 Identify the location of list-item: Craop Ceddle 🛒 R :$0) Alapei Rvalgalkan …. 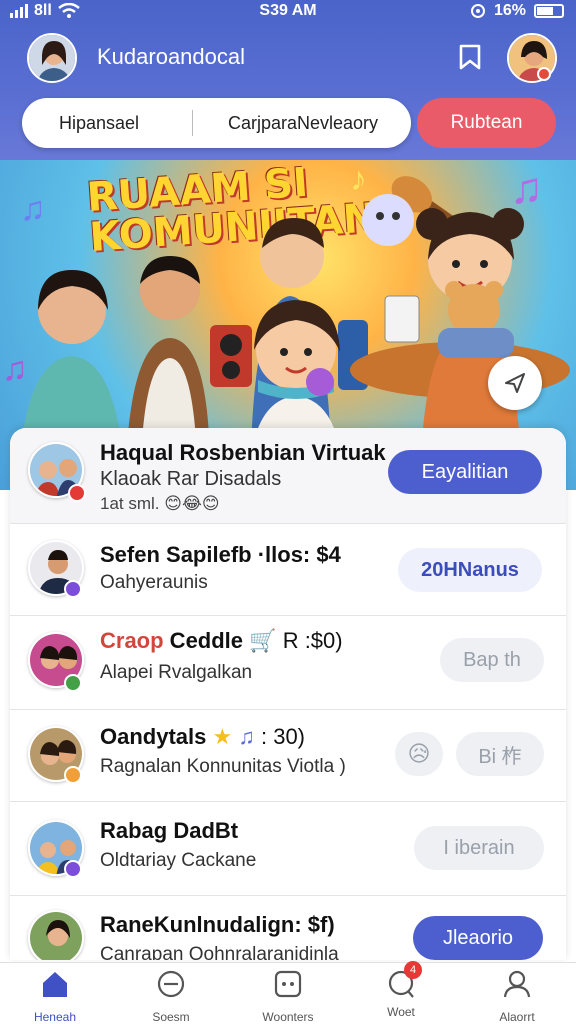
(288, 663).